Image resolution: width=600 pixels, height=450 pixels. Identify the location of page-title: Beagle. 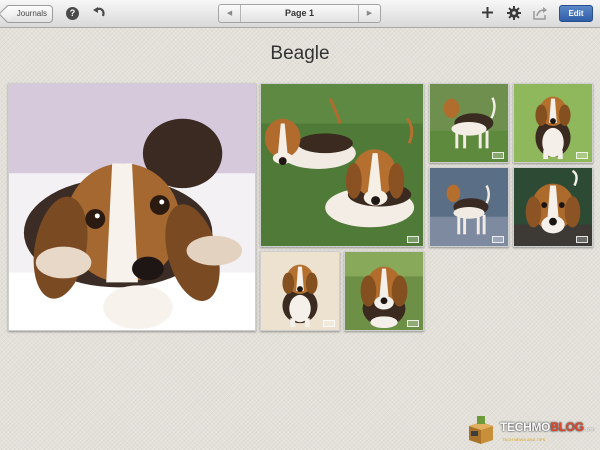
(300, 53).